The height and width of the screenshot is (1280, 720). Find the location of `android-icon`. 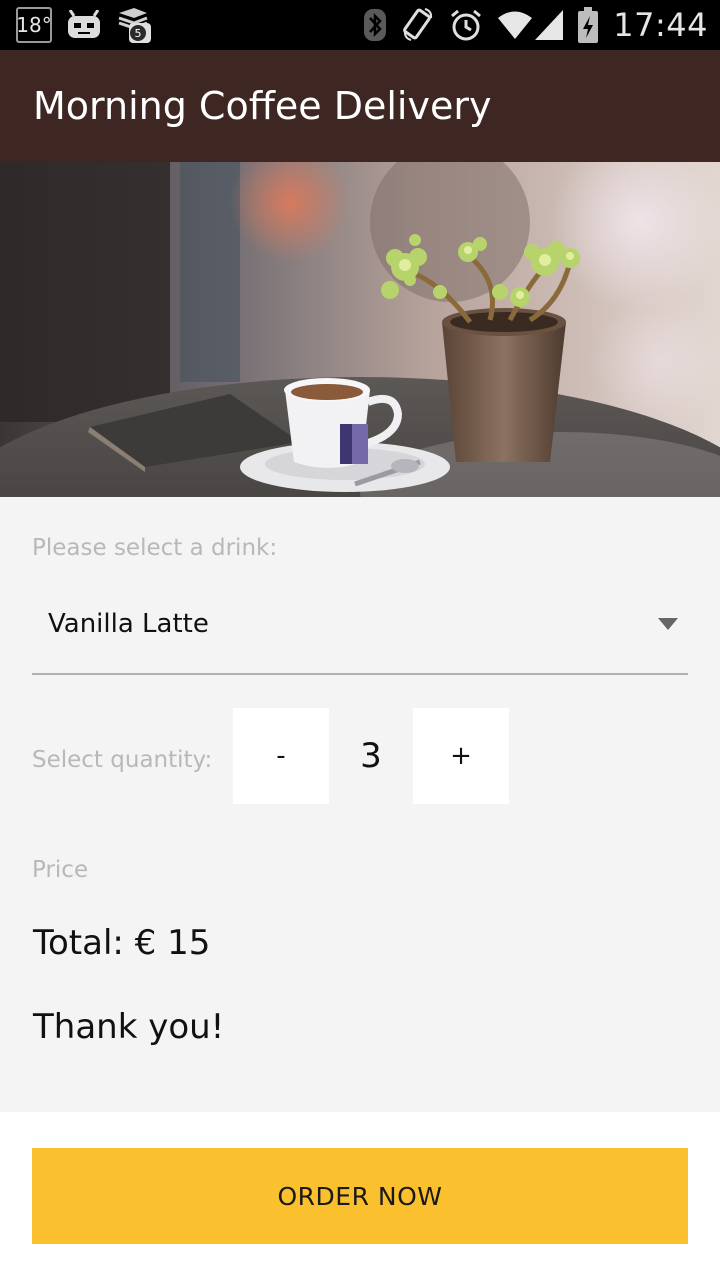

android-icon is located at coordinates (84, 25).